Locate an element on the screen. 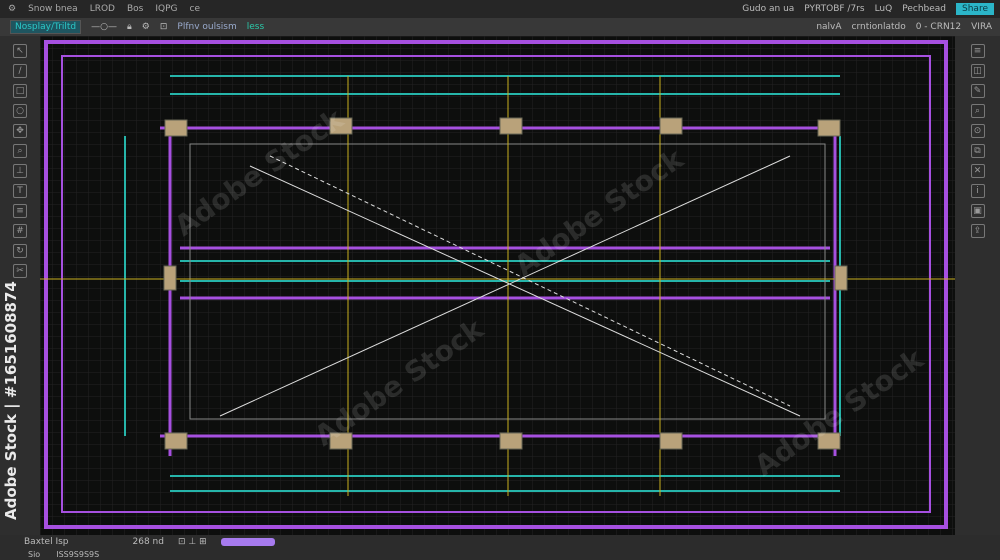 The width and height of the screenshot is (1000, 560). zoom-icon: ⌕ is located at coordinates (977, 111).